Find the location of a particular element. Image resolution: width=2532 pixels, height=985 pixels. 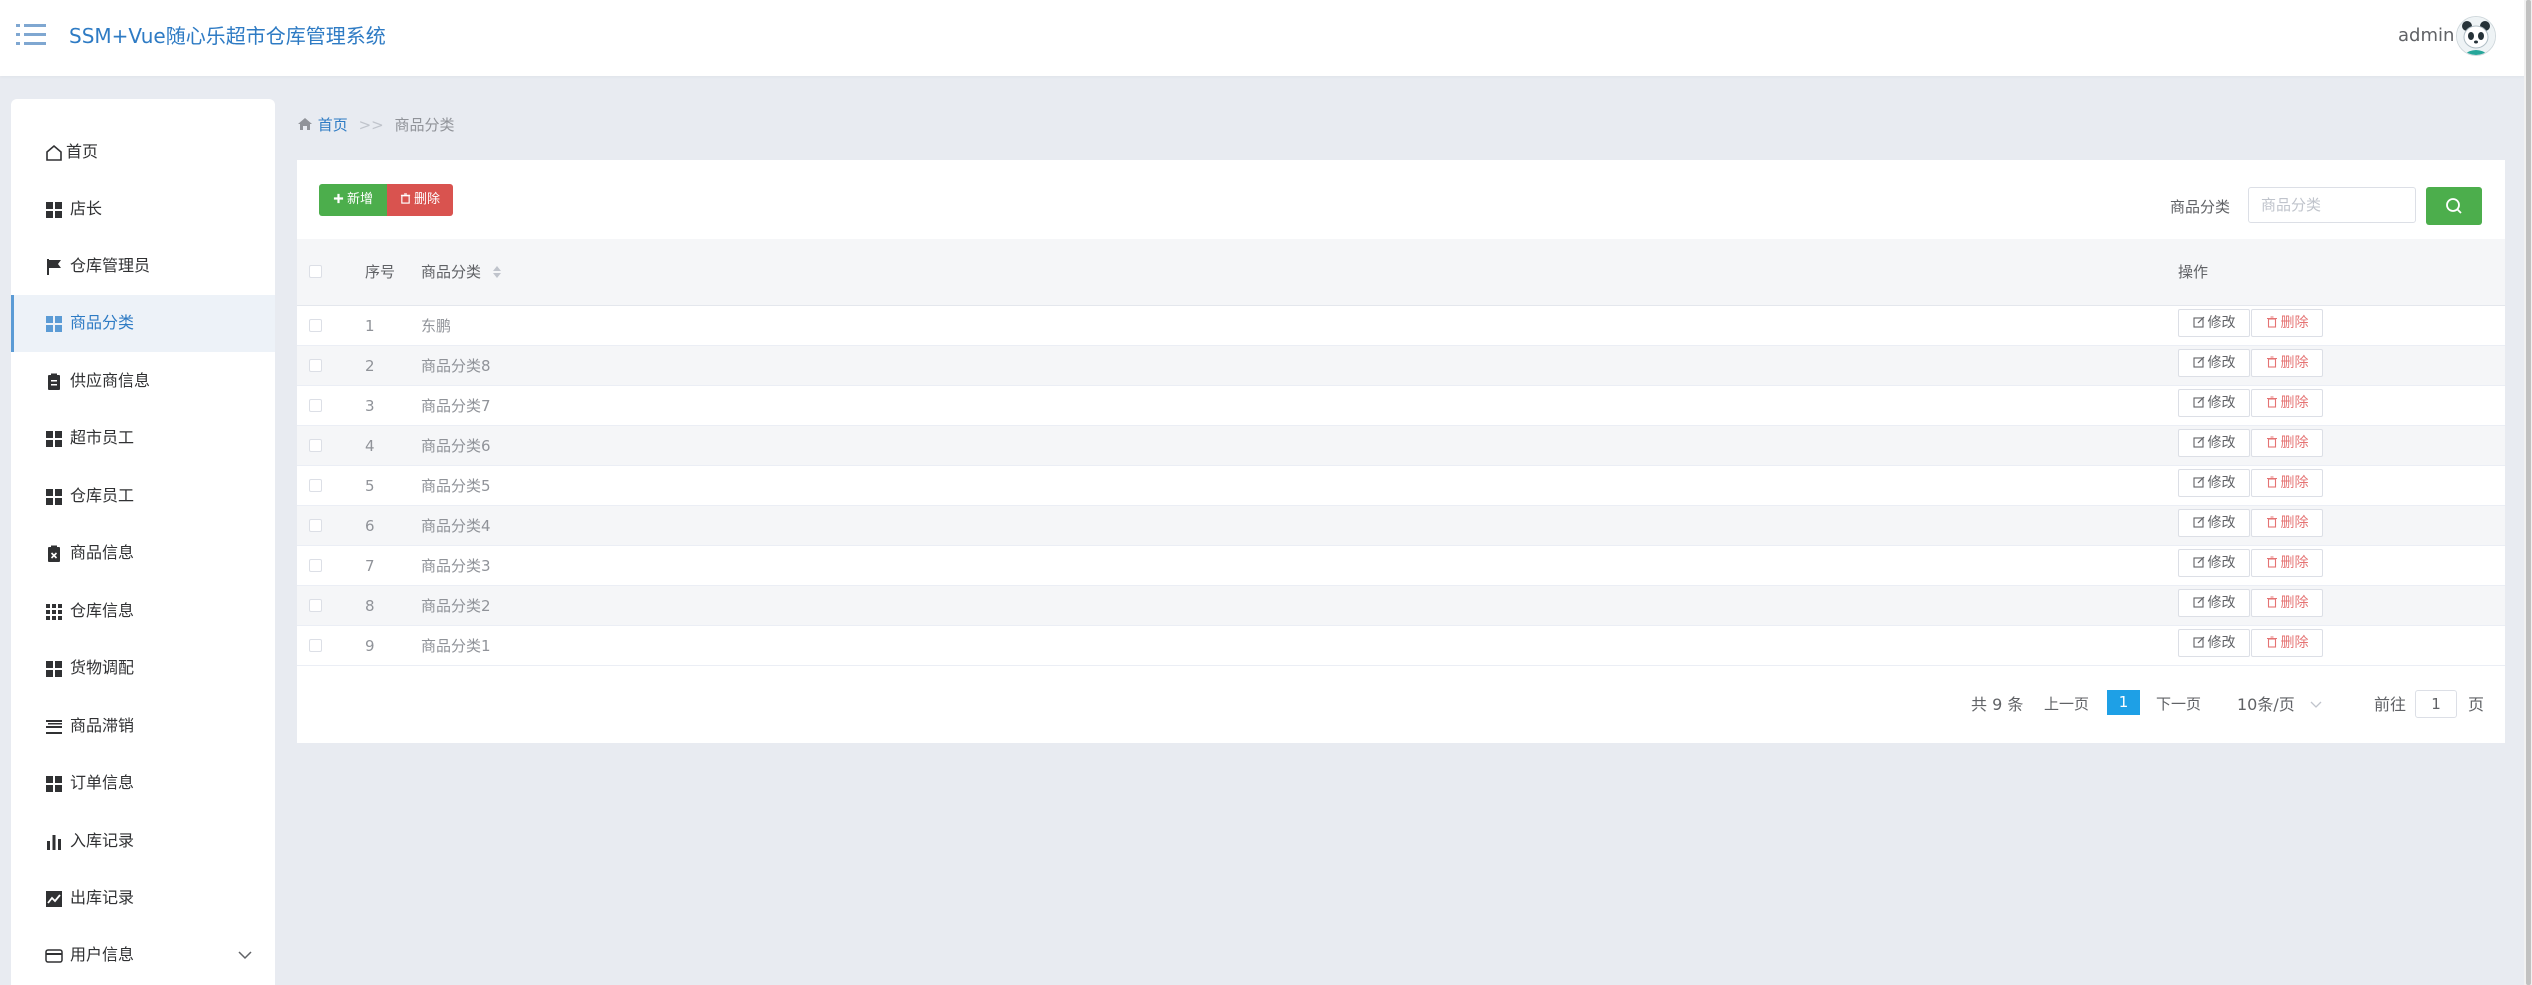

sidebar-item-orders: 订单信息 is located at coordinates (143, 783).